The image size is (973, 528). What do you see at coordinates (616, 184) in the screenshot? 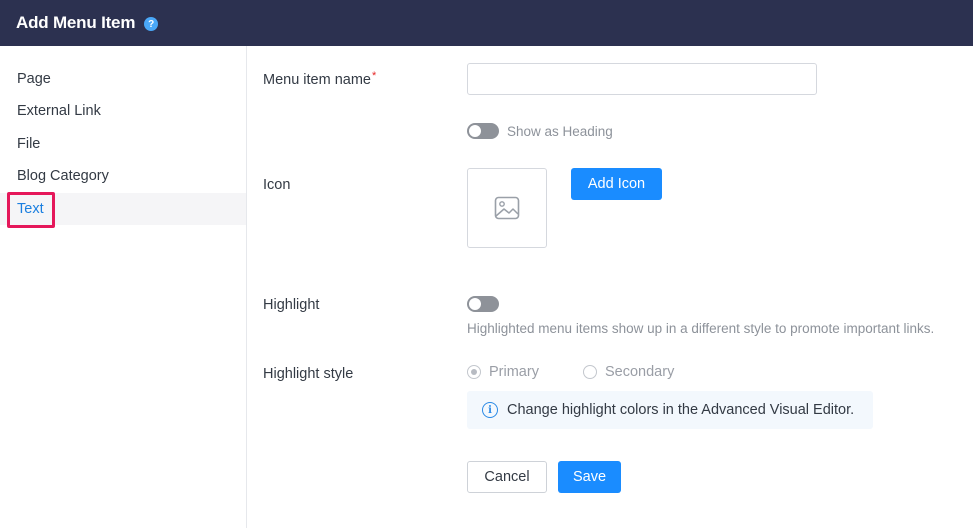
I see `add-icon-button: Add Icon` at bounding box center [616, 184].